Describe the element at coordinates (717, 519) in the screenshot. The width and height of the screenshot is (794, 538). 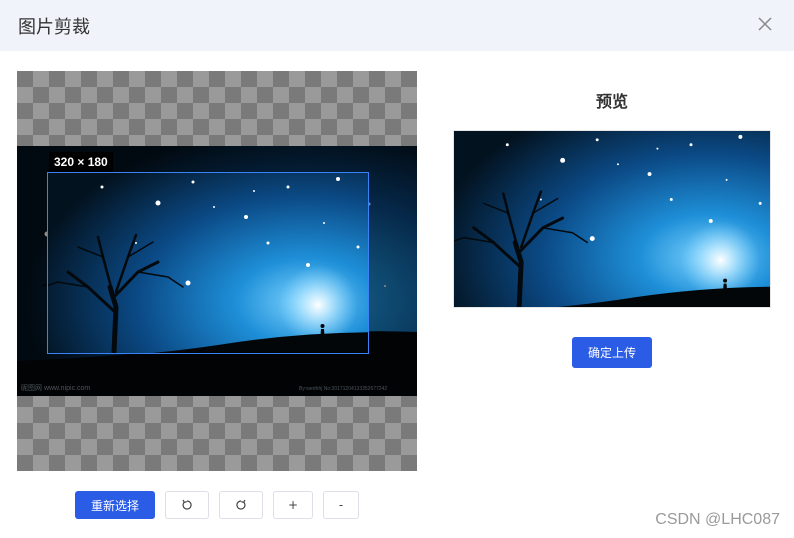
I see `watermark: CSDN @LHC087` at that location.